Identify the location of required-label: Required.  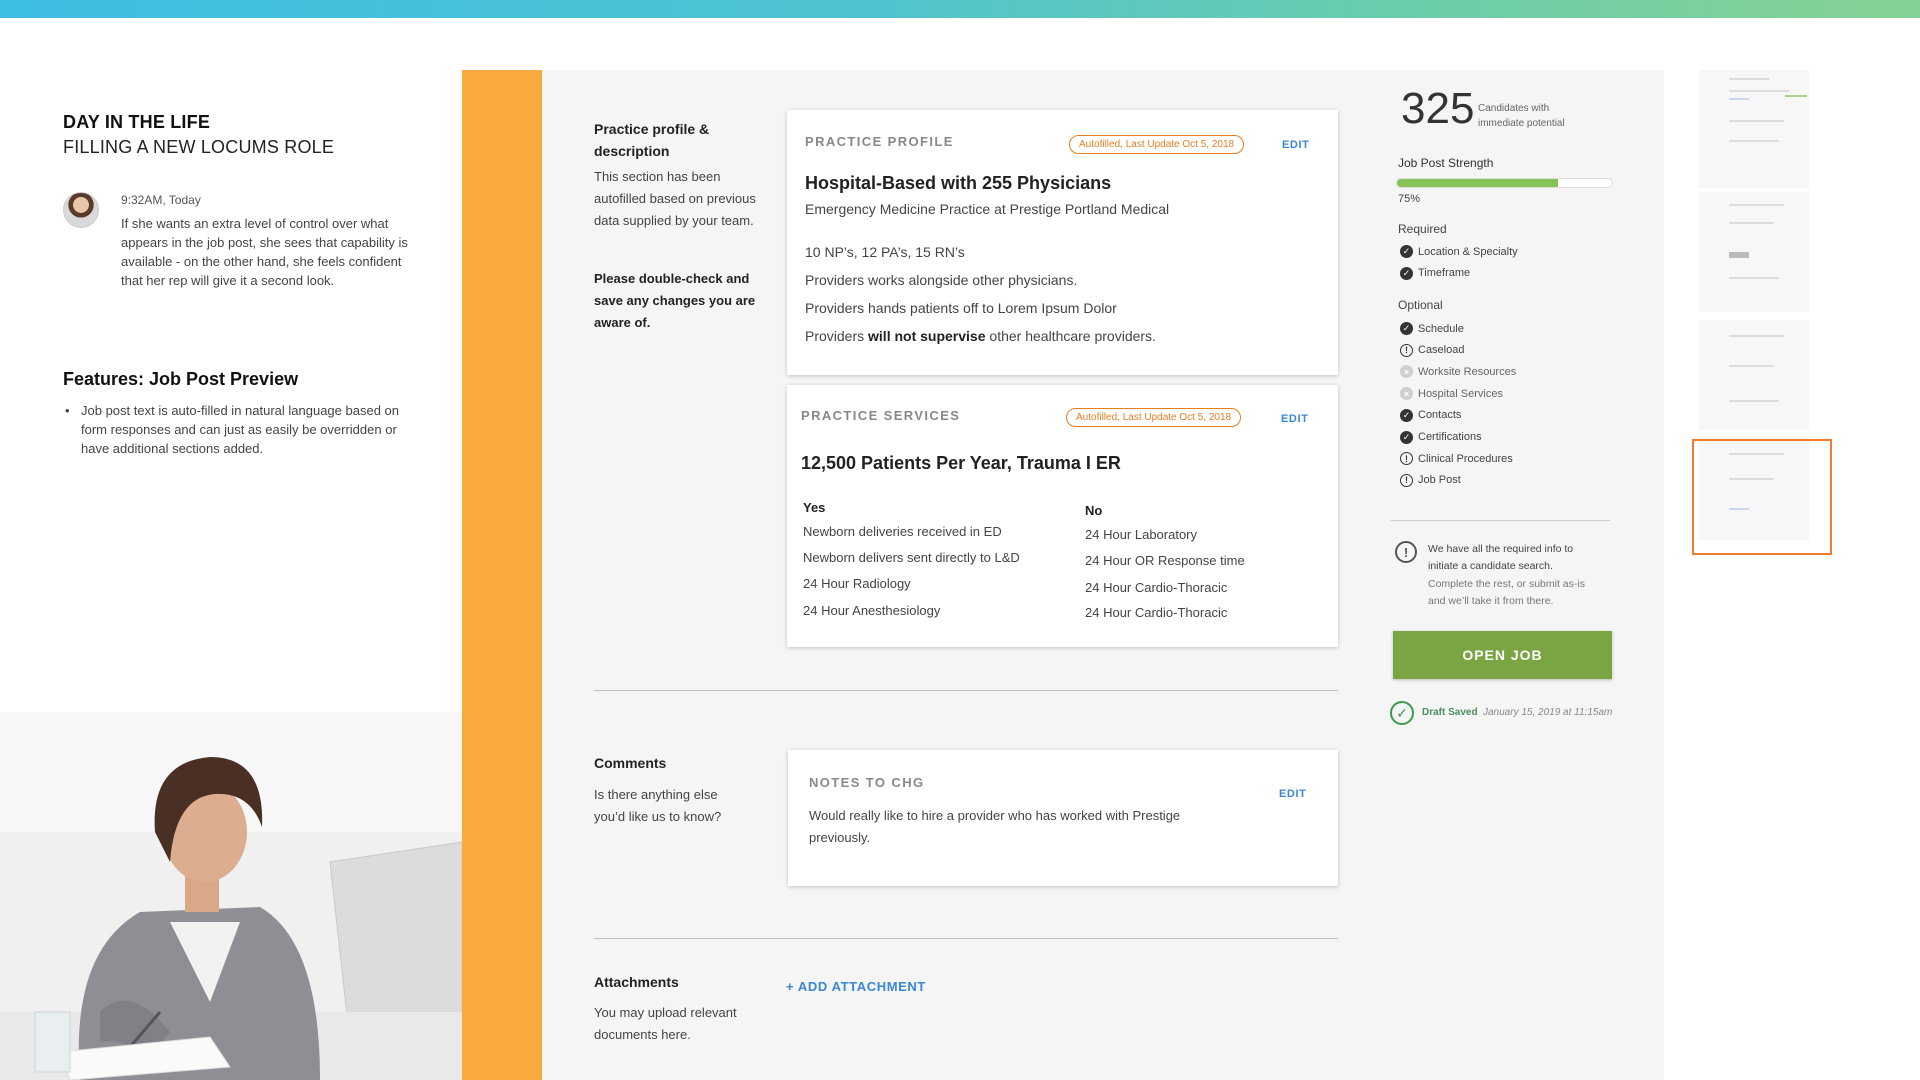
(1422, 229).